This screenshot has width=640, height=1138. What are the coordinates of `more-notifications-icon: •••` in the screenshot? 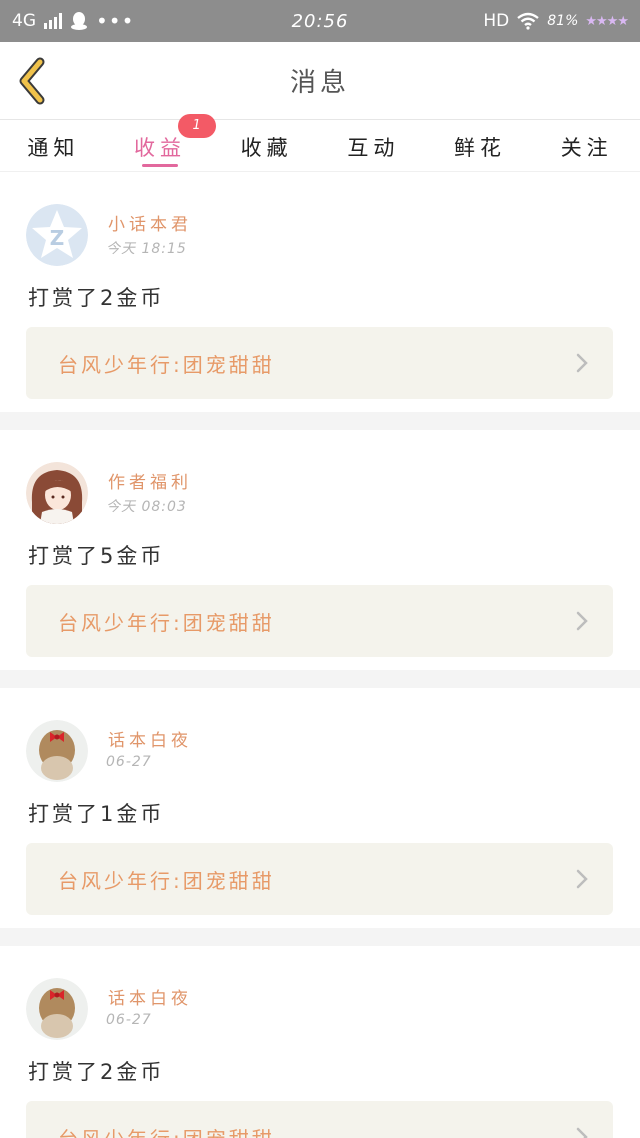 It's located at (115, 21).